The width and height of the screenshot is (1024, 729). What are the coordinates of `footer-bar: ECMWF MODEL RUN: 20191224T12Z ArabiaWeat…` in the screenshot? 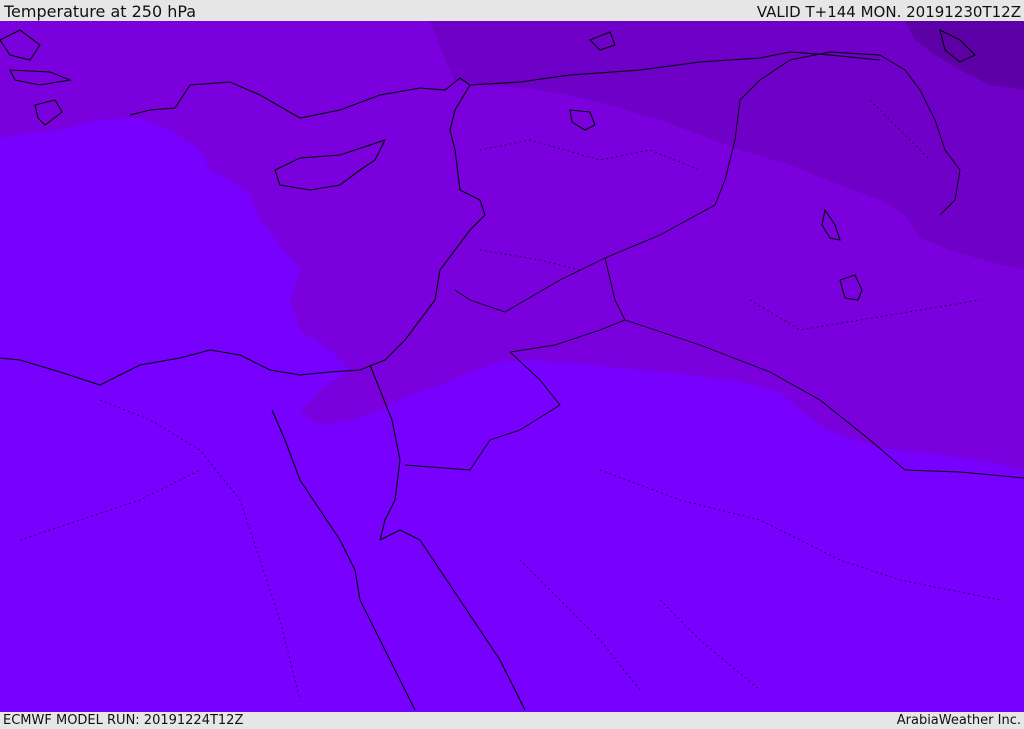 It's located at (512, 720).